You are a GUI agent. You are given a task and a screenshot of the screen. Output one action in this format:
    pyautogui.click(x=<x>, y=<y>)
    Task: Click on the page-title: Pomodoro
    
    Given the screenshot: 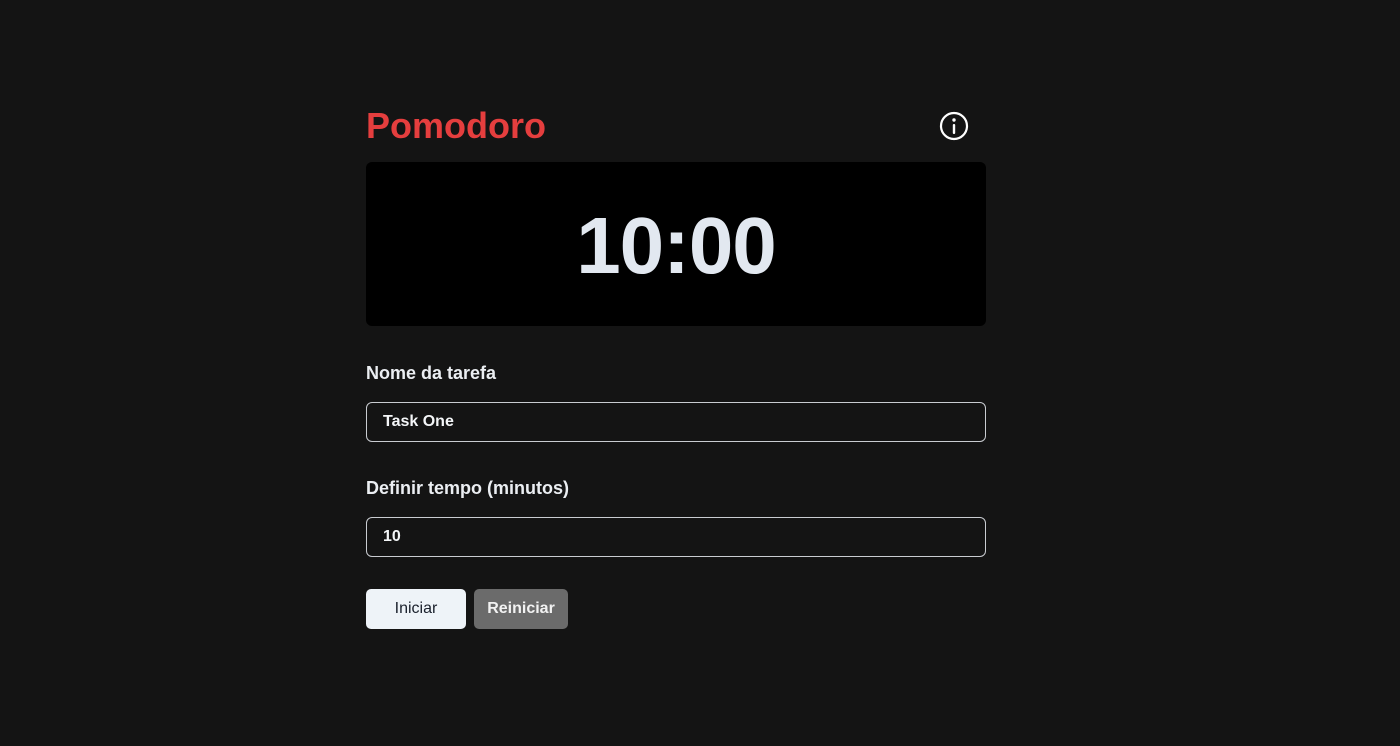 What is the action you would take?
    pyautogui.click(x=456, y=125)
    